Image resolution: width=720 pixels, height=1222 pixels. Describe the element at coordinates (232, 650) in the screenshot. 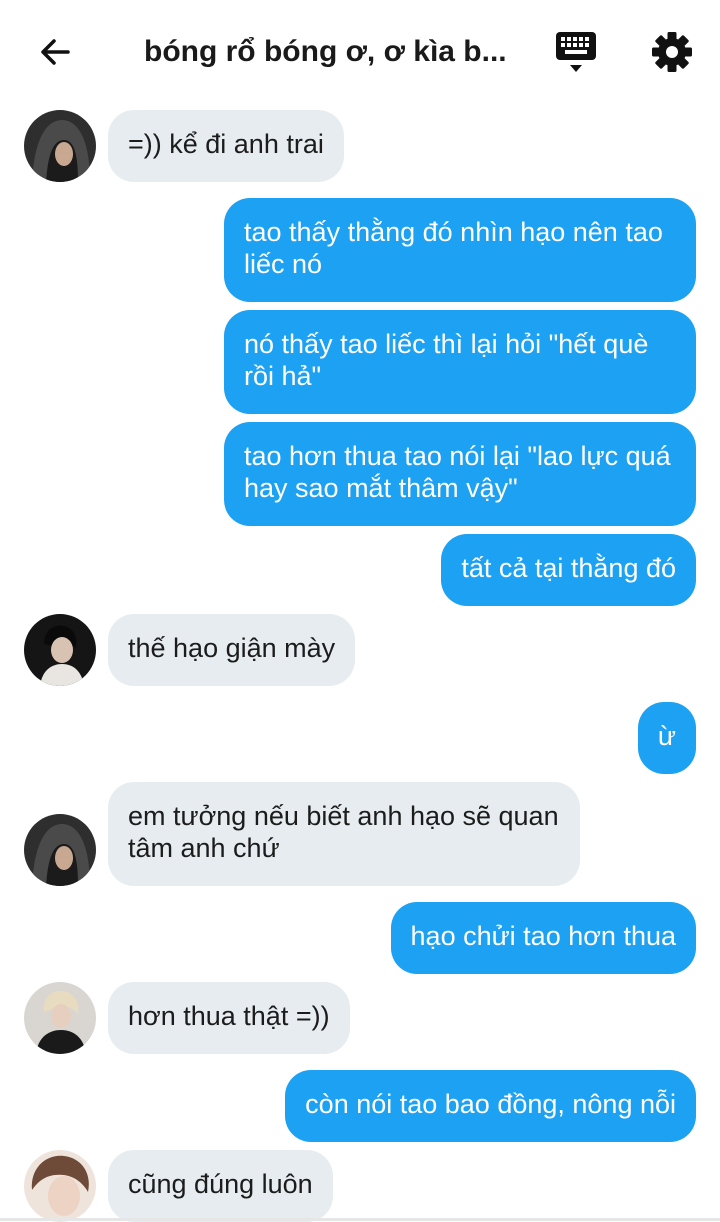

I see `message-bubble-incoming: thế hạo giận mày` at that location.